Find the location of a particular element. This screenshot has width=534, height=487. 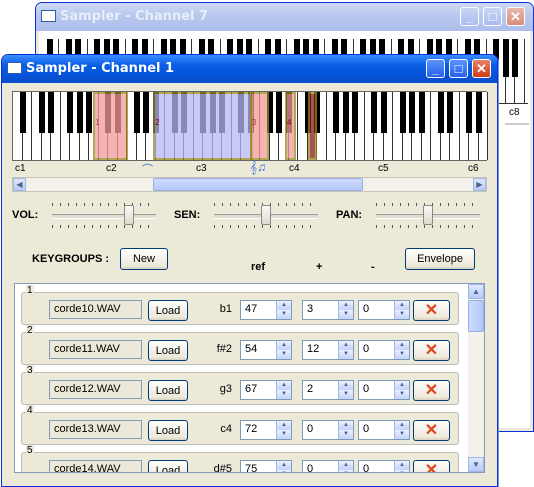

ref-value: 47 is located at coordinates (251, 309).